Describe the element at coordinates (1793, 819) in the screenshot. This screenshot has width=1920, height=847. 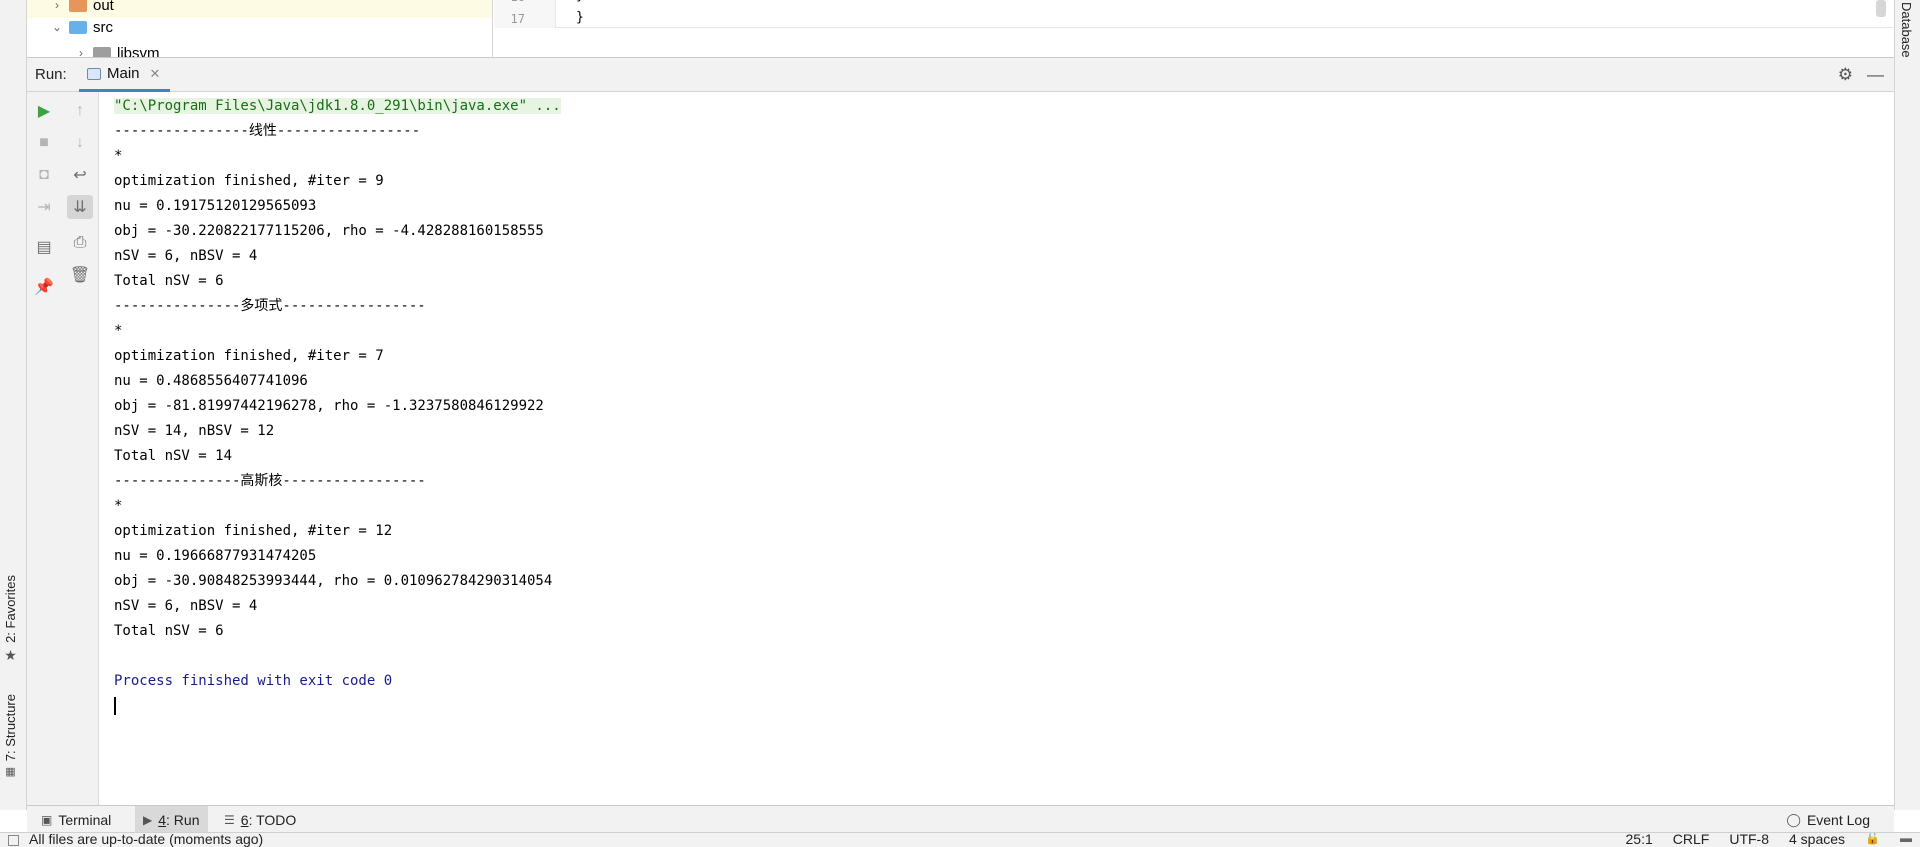
I see `speech-bubble-icon: ◯` at that location.